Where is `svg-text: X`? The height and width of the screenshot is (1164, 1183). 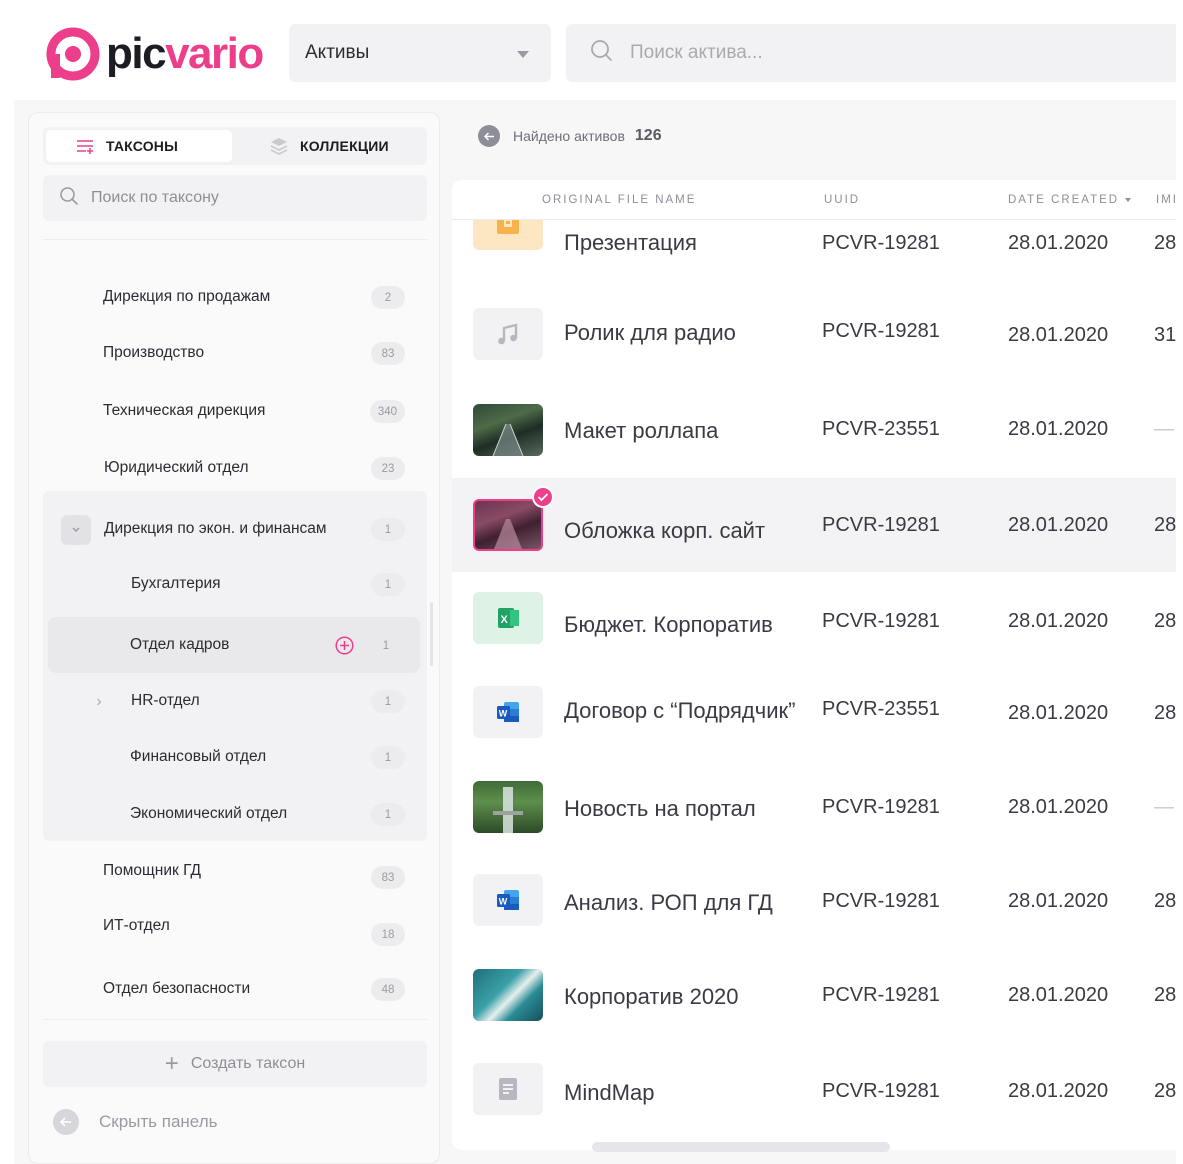 svg-text: X is located at coordinates (505, 620).